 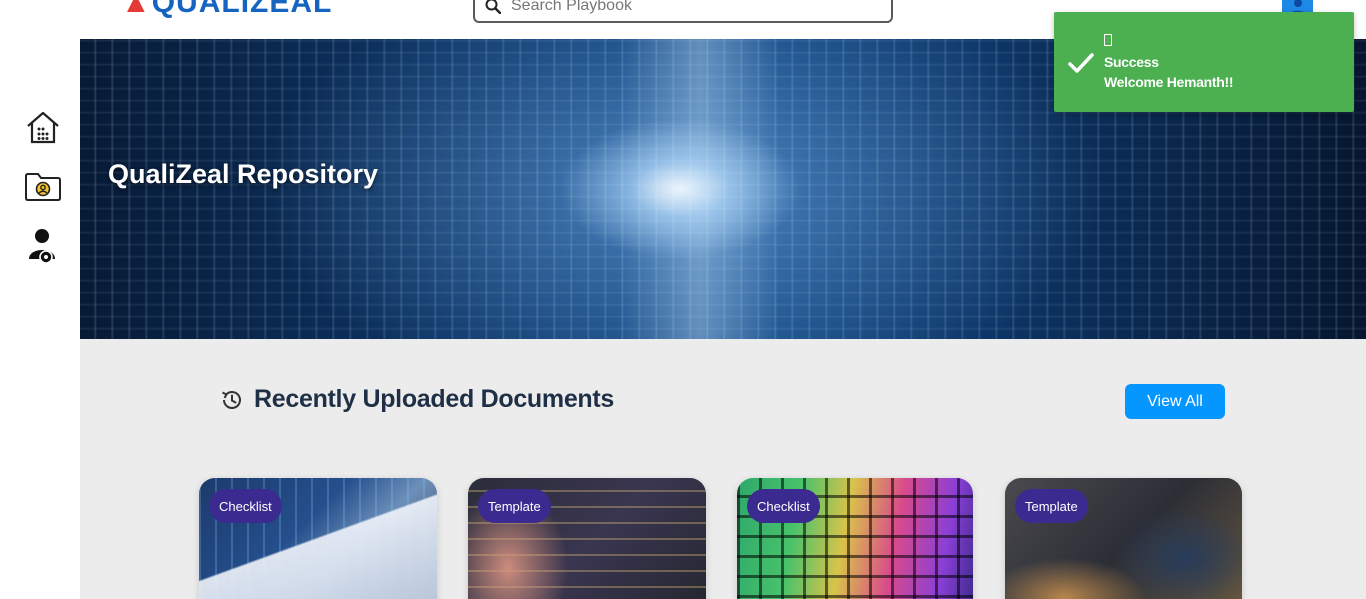 I want to click on view-all-button: View All, so click(x=1175, y=401).